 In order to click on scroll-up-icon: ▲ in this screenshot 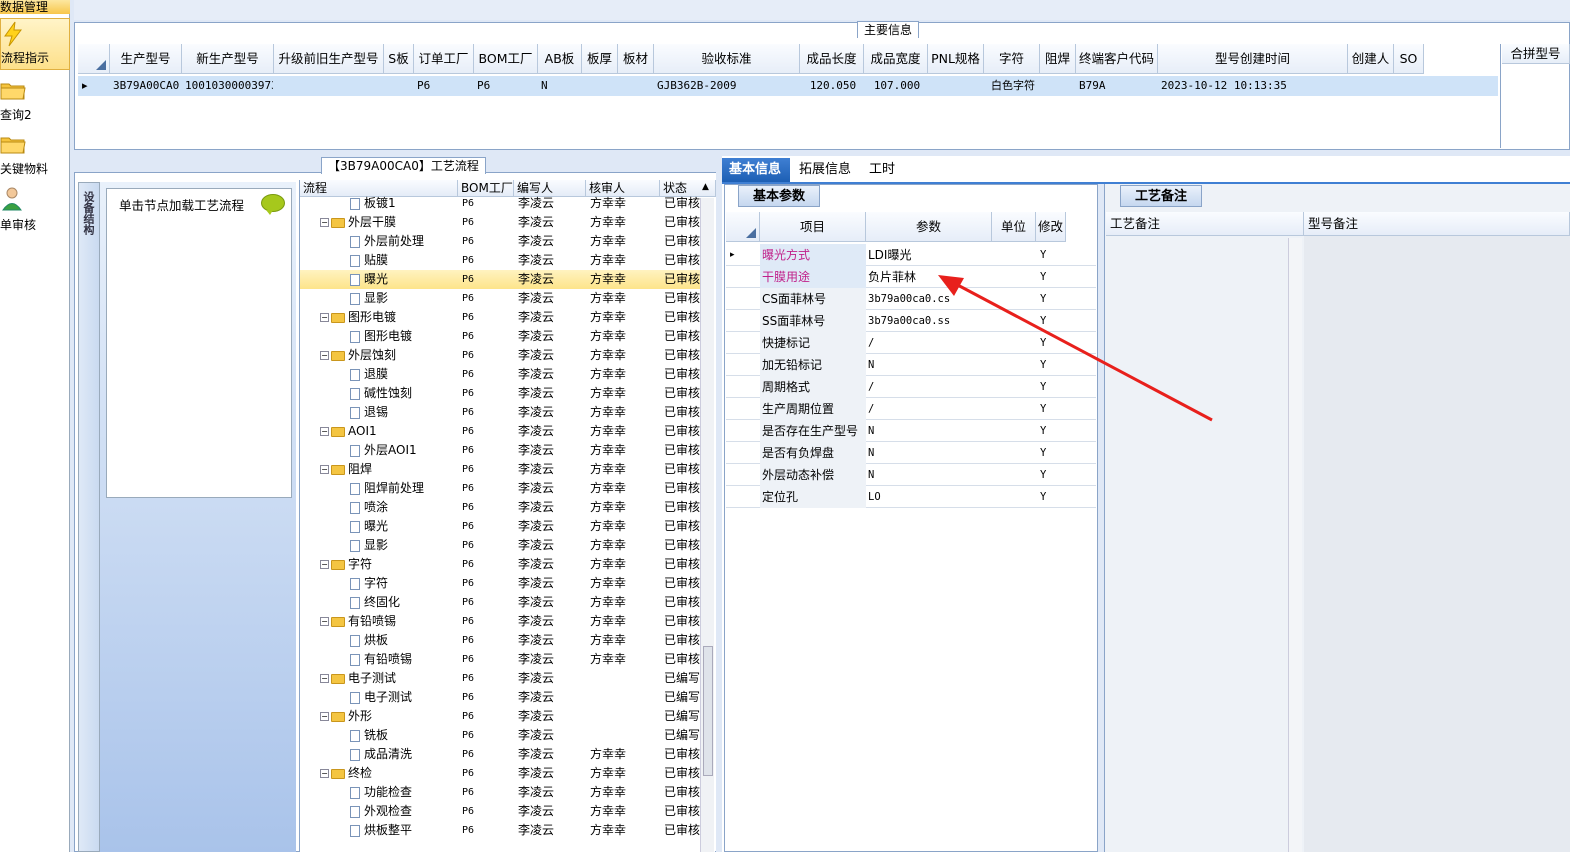, I will do `click(705, 187)`.